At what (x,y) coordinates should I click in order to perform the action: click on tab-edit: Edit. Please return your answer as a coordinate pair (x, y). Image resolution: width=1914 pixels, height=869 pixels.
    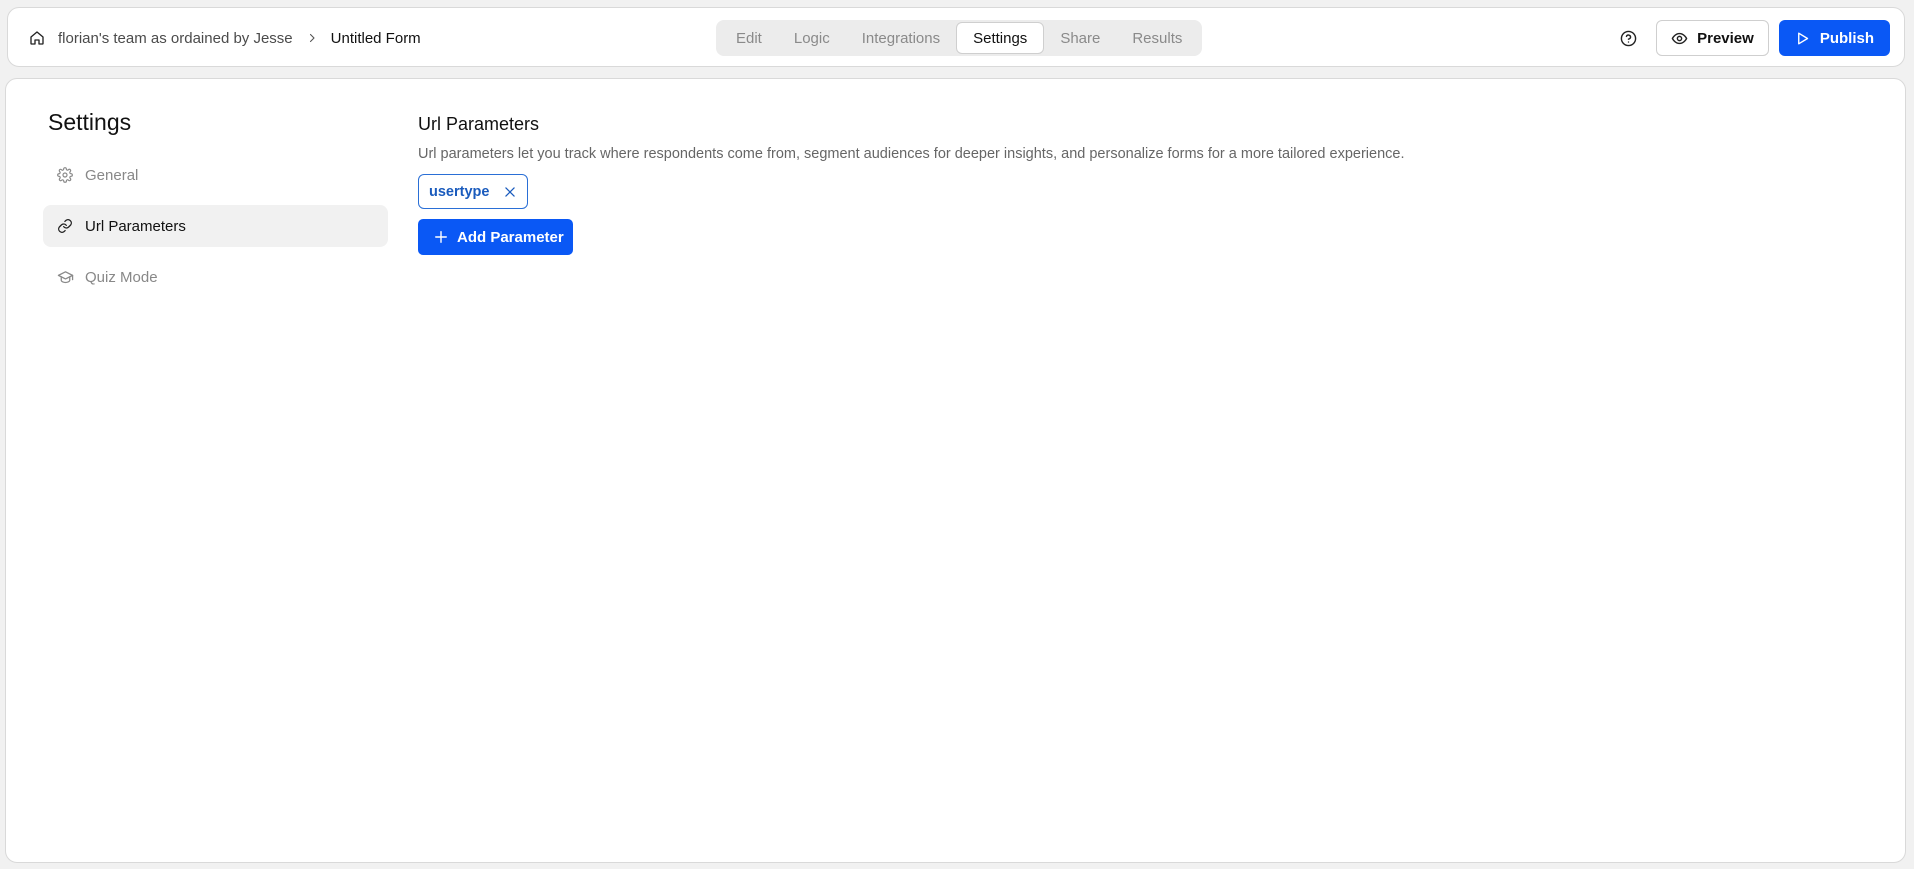
    Looking at the image, I should click on (749, 38).